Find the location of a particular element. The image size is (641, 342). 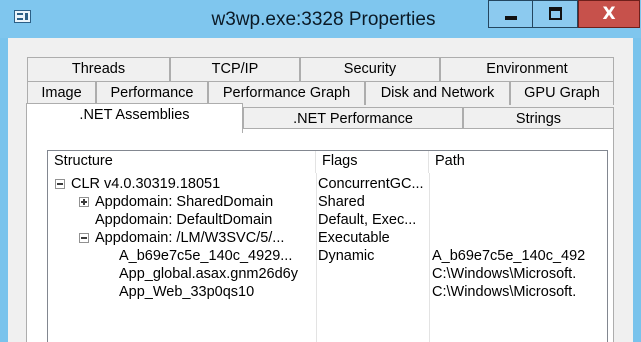

tree-row-flags: Shared is located at coordinates (341, 202).